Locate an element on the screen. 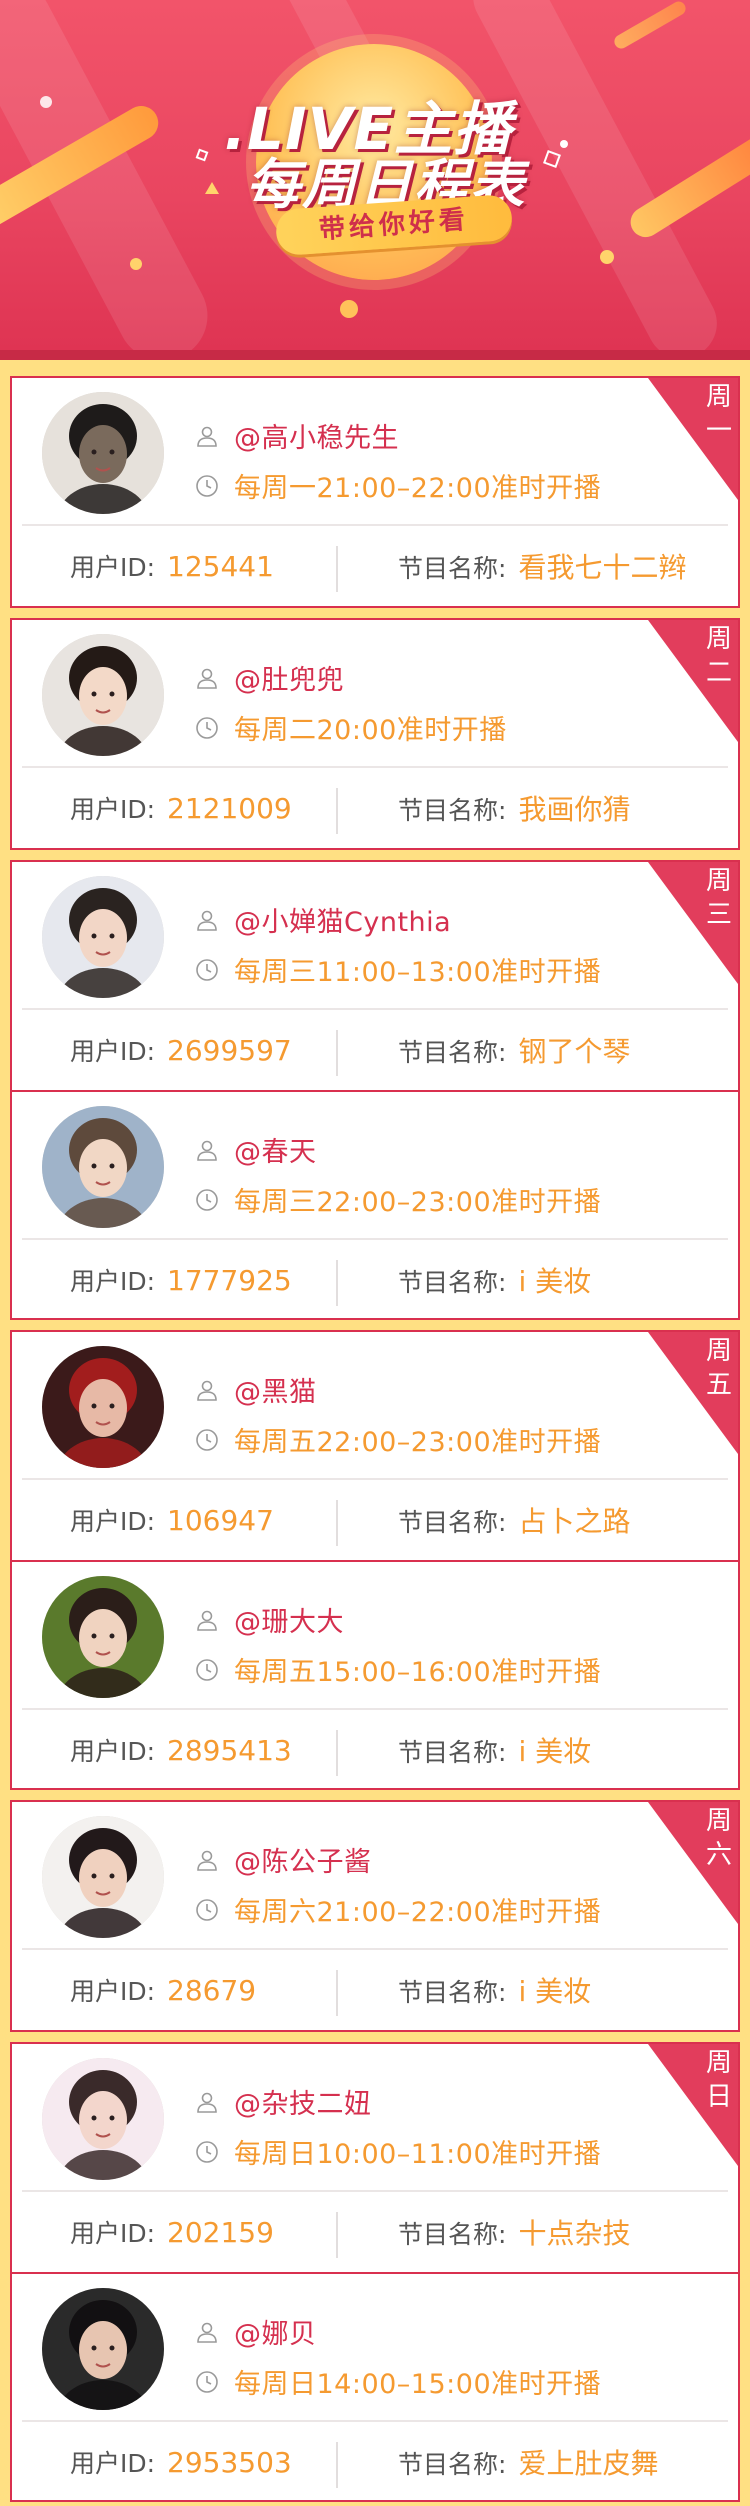  streamer-name-row: @黑猫 is located at coordinates (255, 1389).